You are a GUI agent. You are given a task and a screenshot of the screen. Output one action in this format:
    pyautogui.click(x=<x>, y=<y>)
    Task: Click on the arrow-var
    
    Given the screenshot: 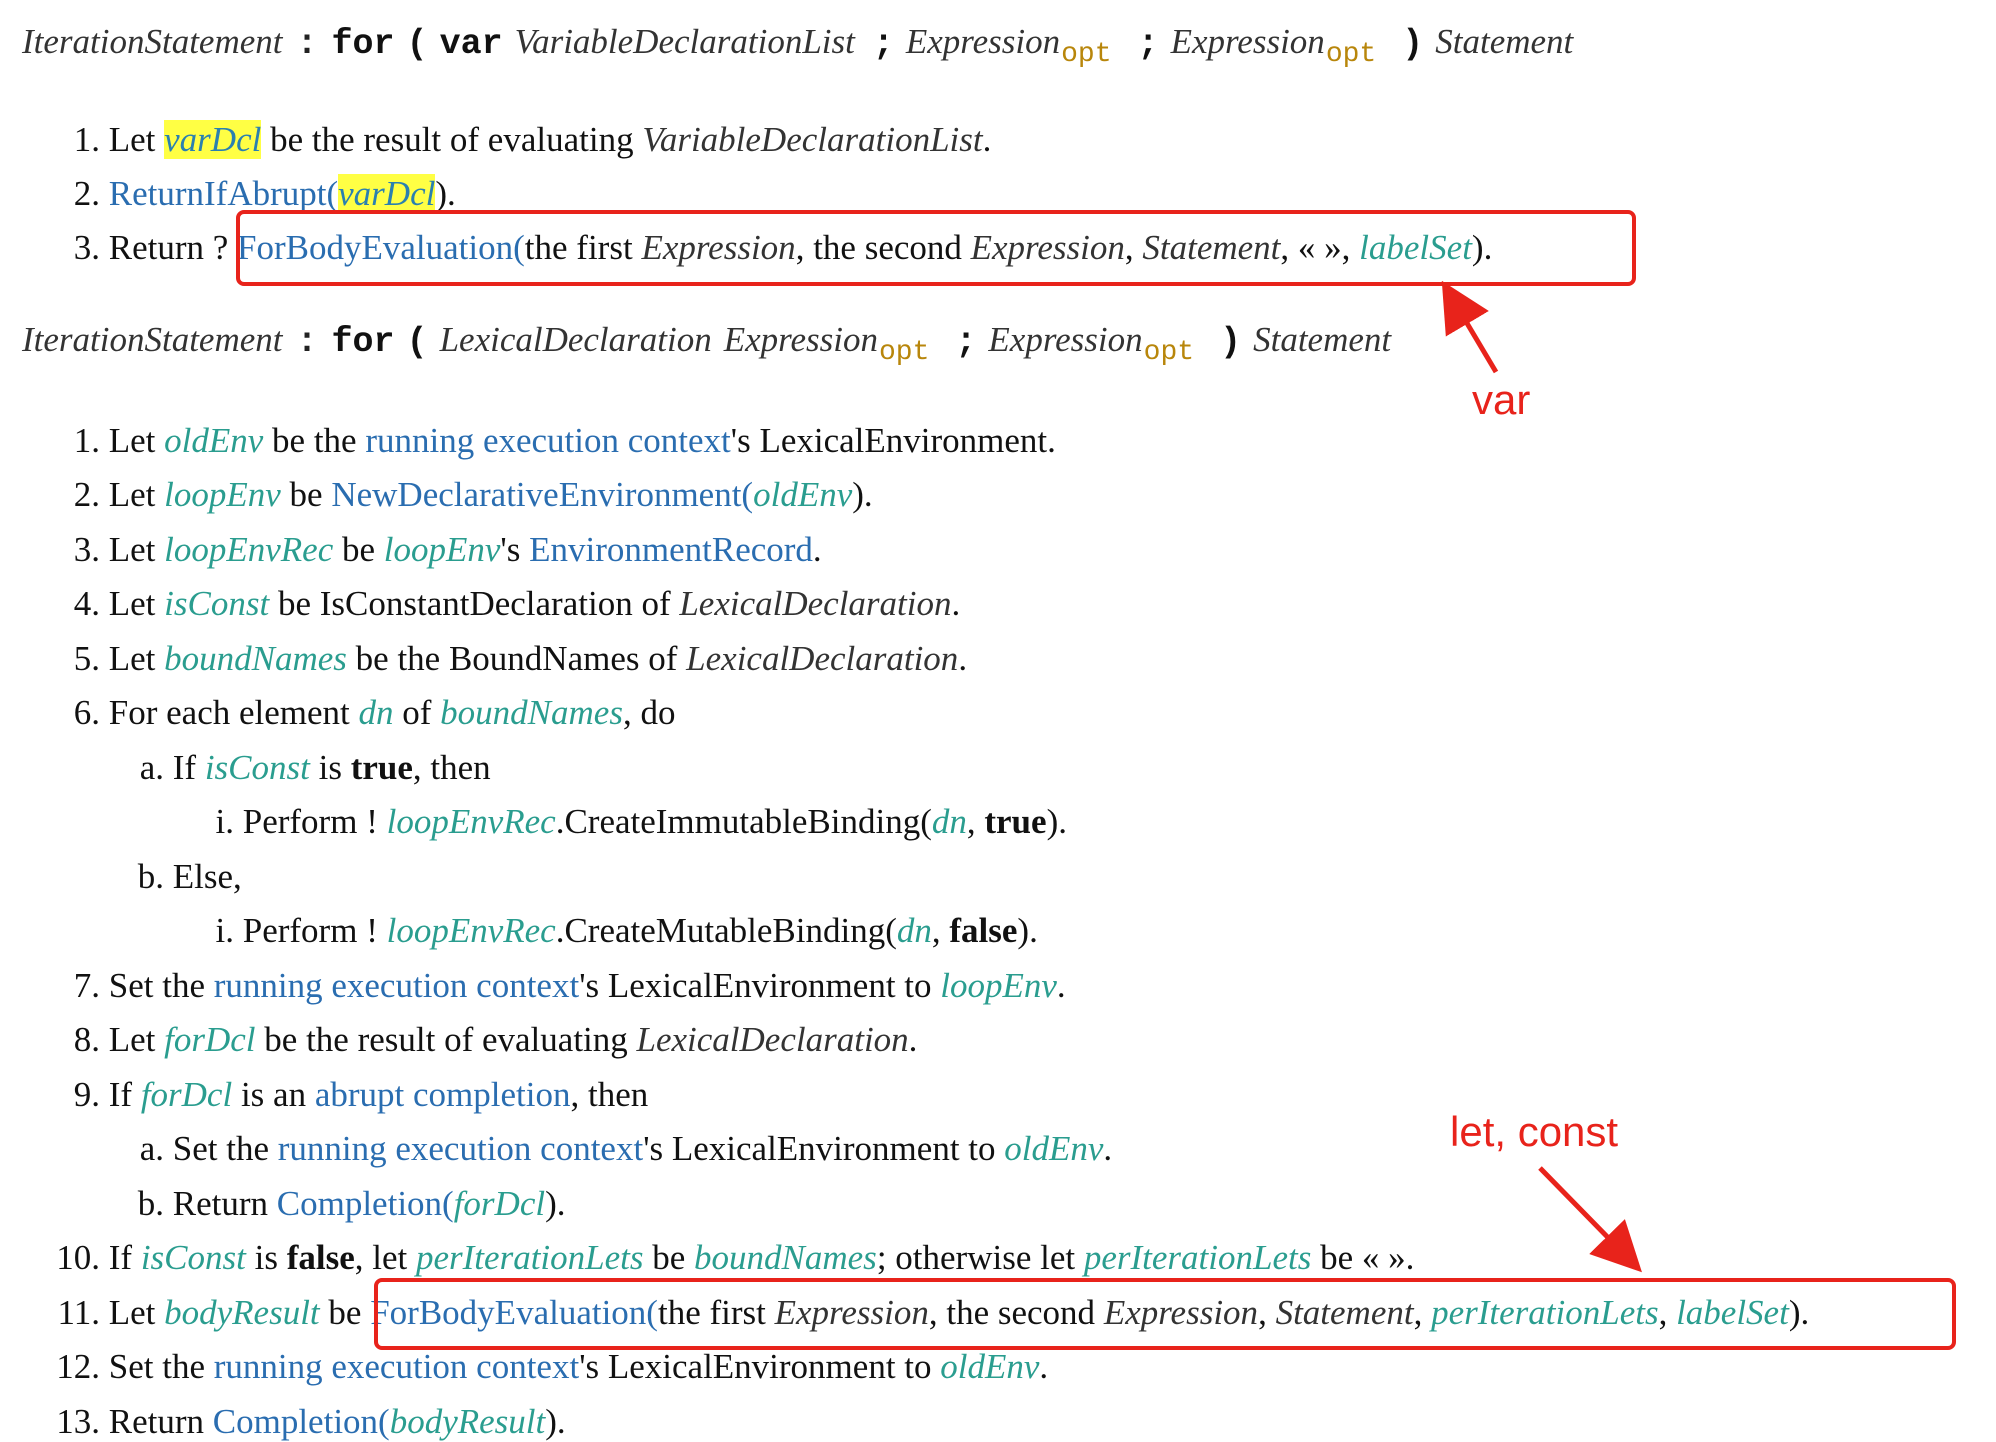 What is the action you would take?
    pyautogui.click(x=1470, y=327)
    